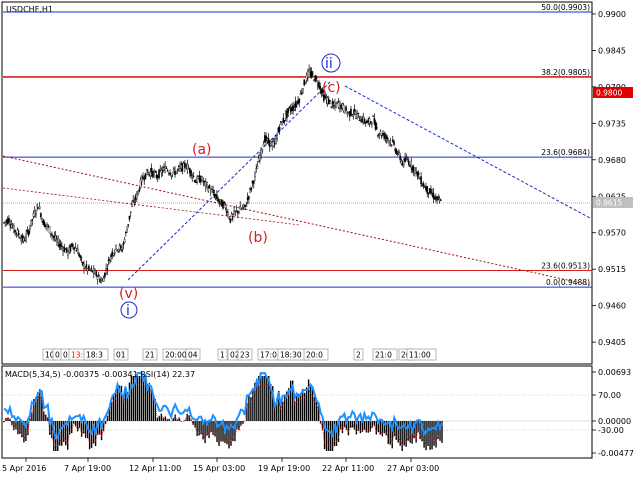 The height and width of the screenshot is (480, 640). What do you see at coordinates (202, 150) in the screenshot?
I see `wave-label-a: (a)` at bounding box center [202, 150].